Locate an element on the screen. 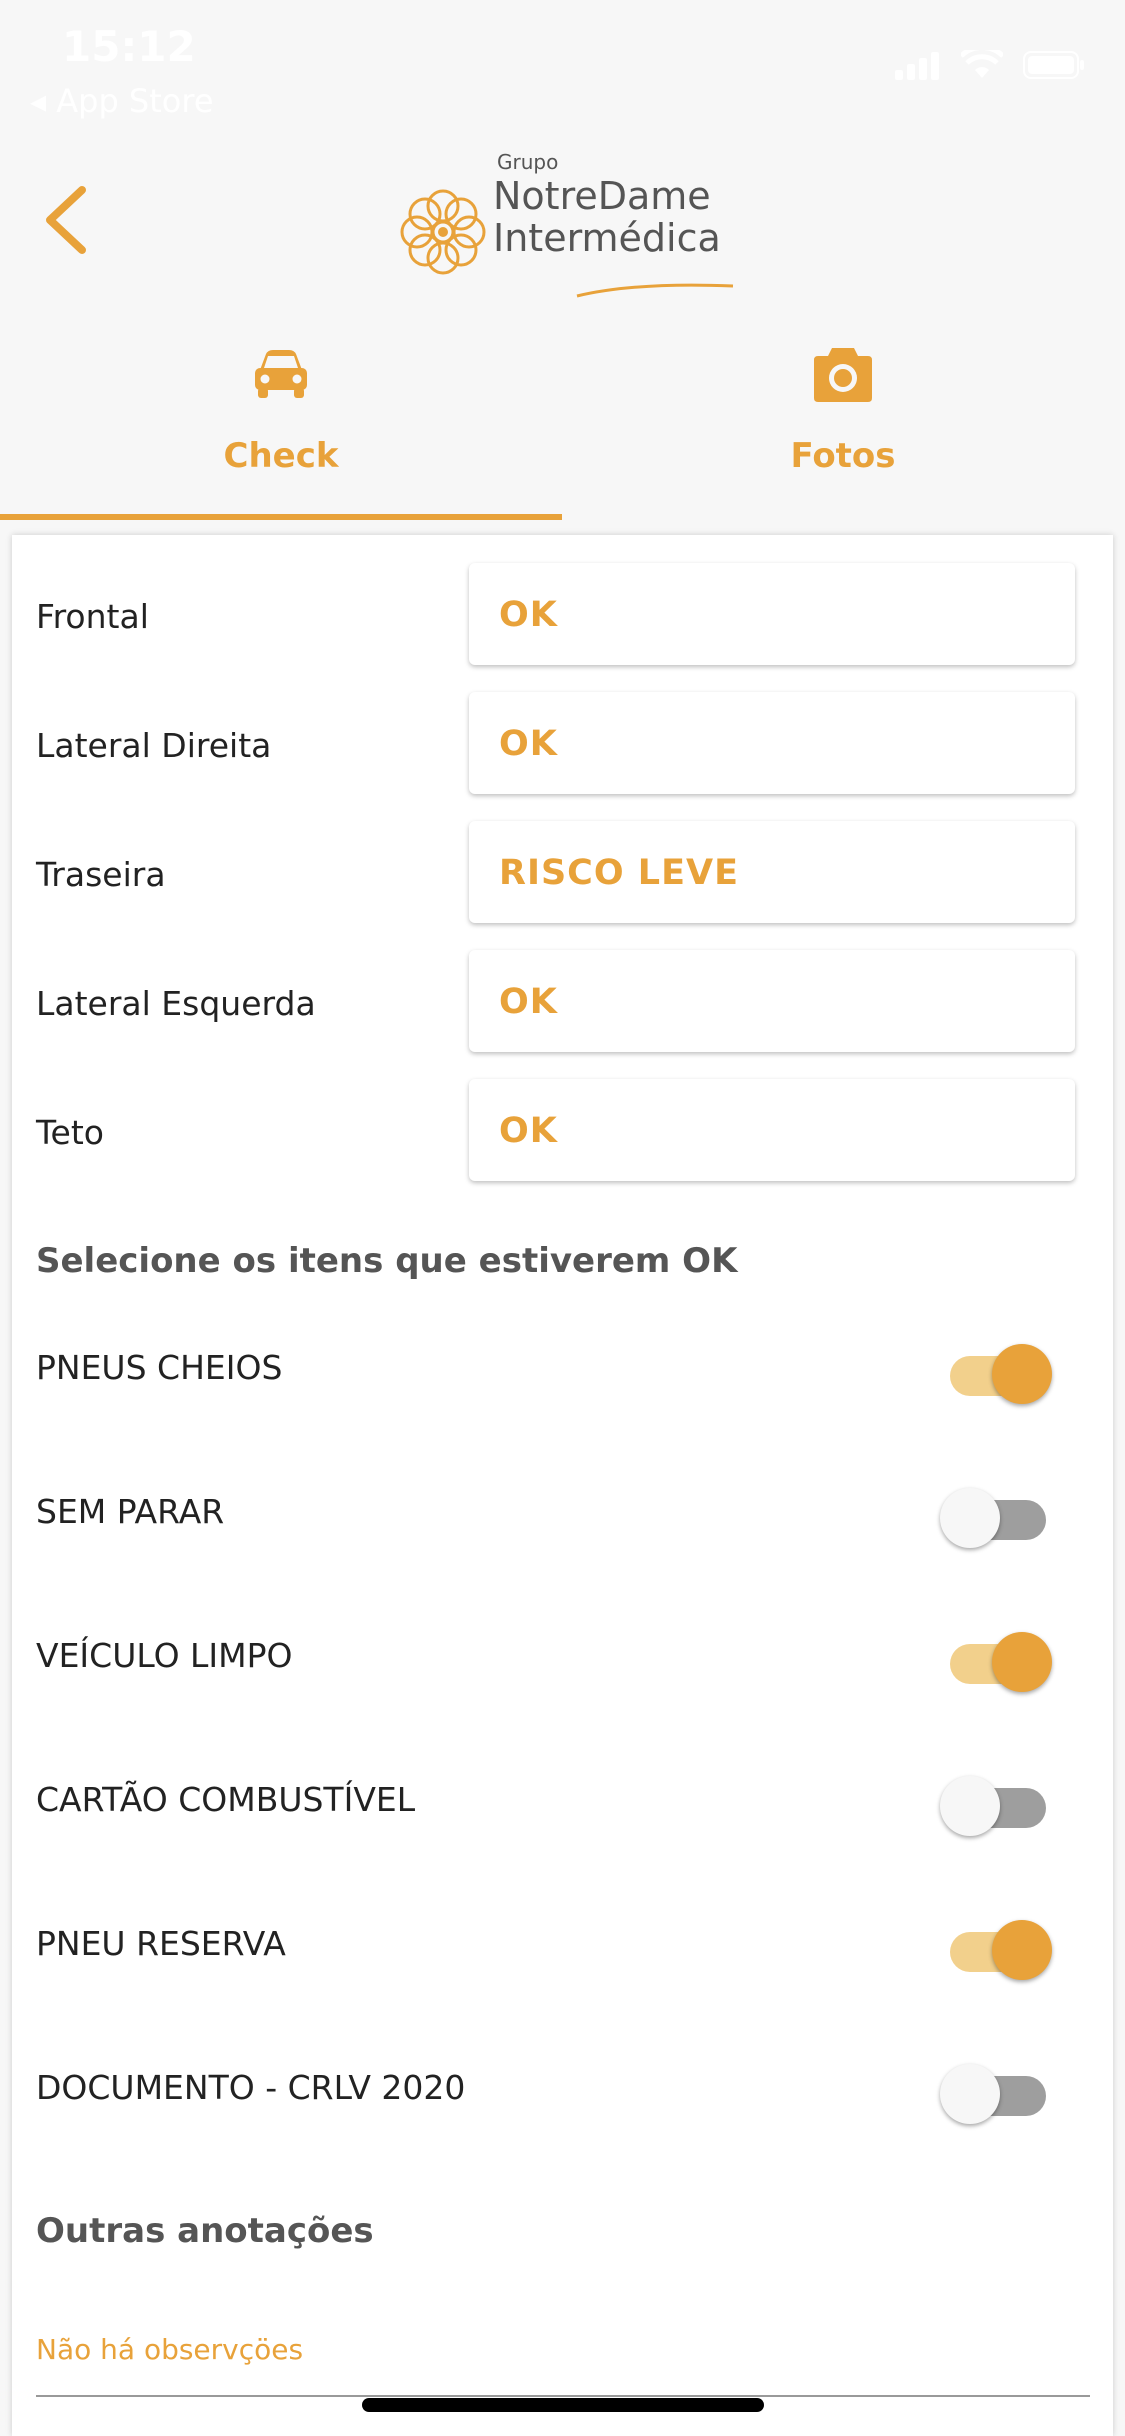 This screenshot has width=1125, height=2436. inspection-value: RISCO LEVE is located at coordinates (619, 873).